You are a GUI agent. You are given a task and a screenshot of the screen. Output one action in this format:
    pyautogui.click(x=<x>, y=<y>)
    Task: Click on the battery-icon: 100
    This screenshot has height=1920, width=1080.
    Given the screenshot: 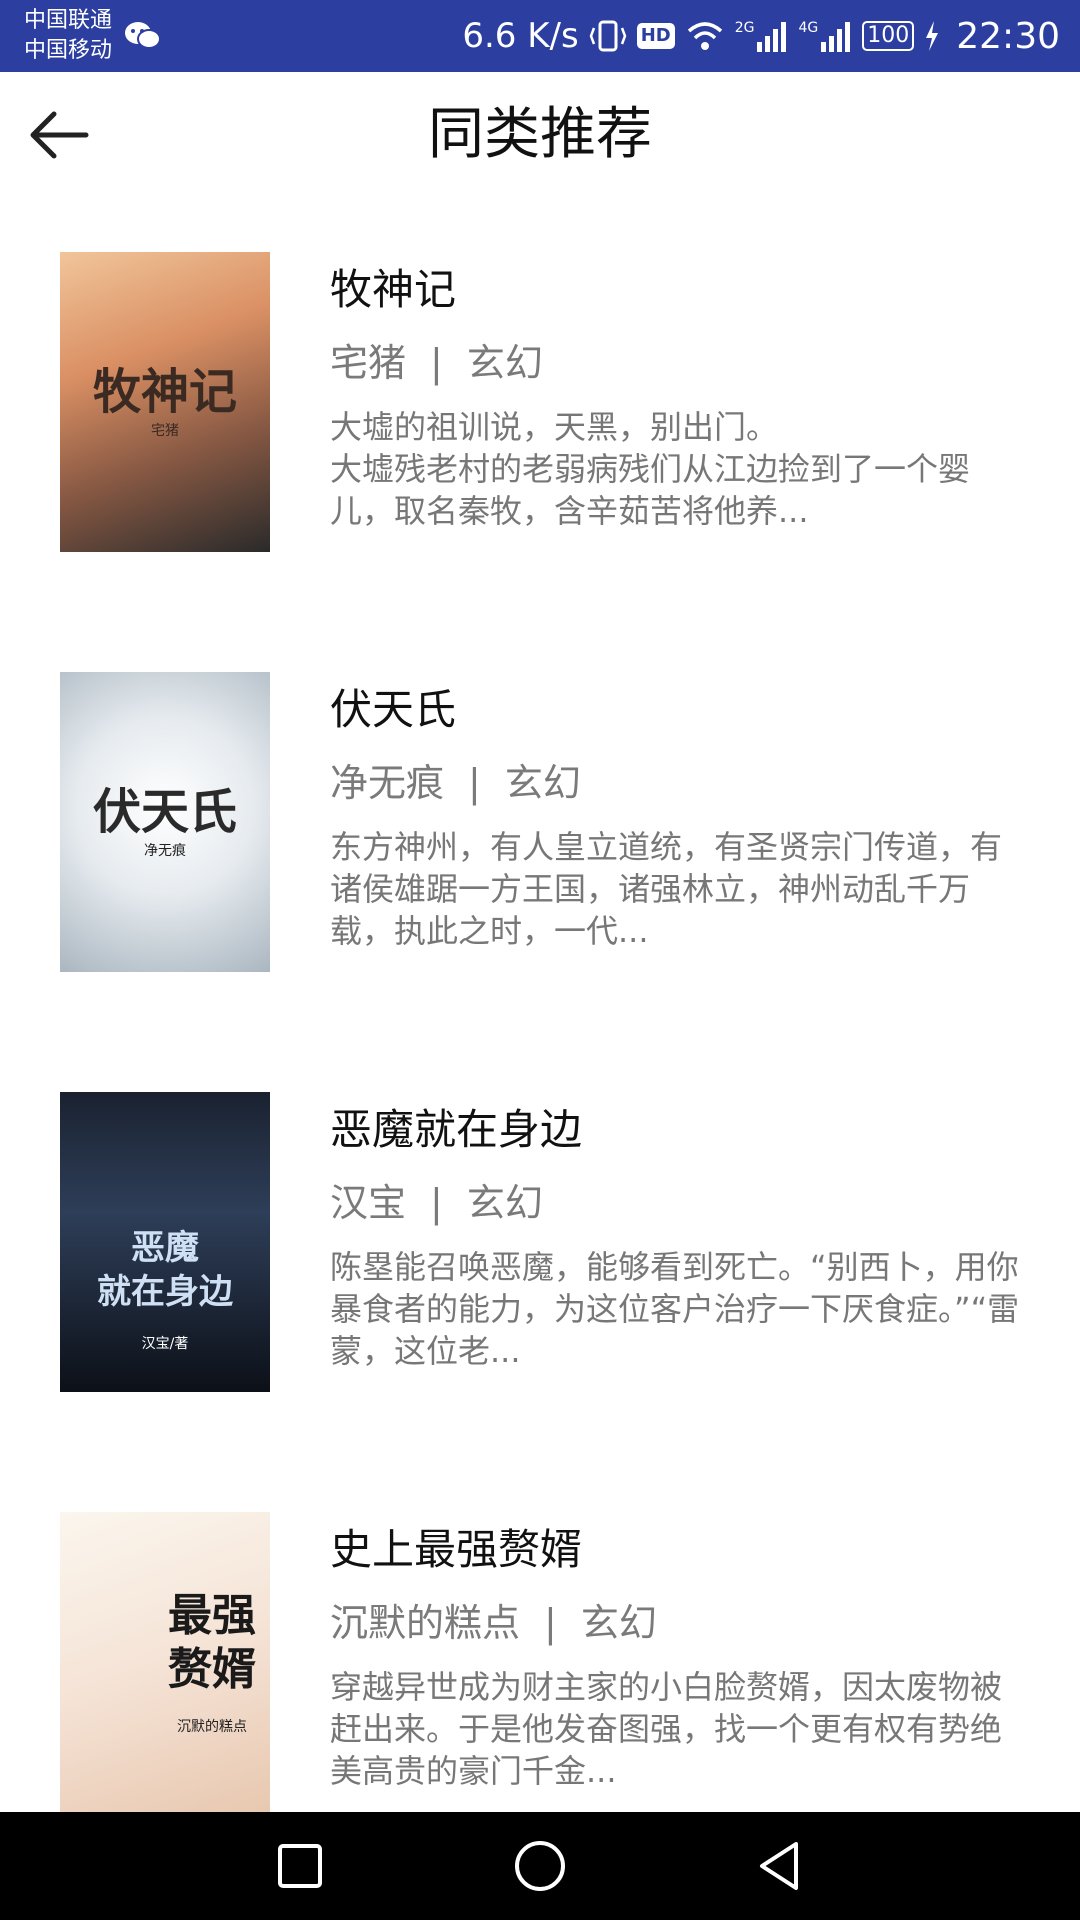 What is the action you would take?
    pyautogui.click(x=888, y=36)
    